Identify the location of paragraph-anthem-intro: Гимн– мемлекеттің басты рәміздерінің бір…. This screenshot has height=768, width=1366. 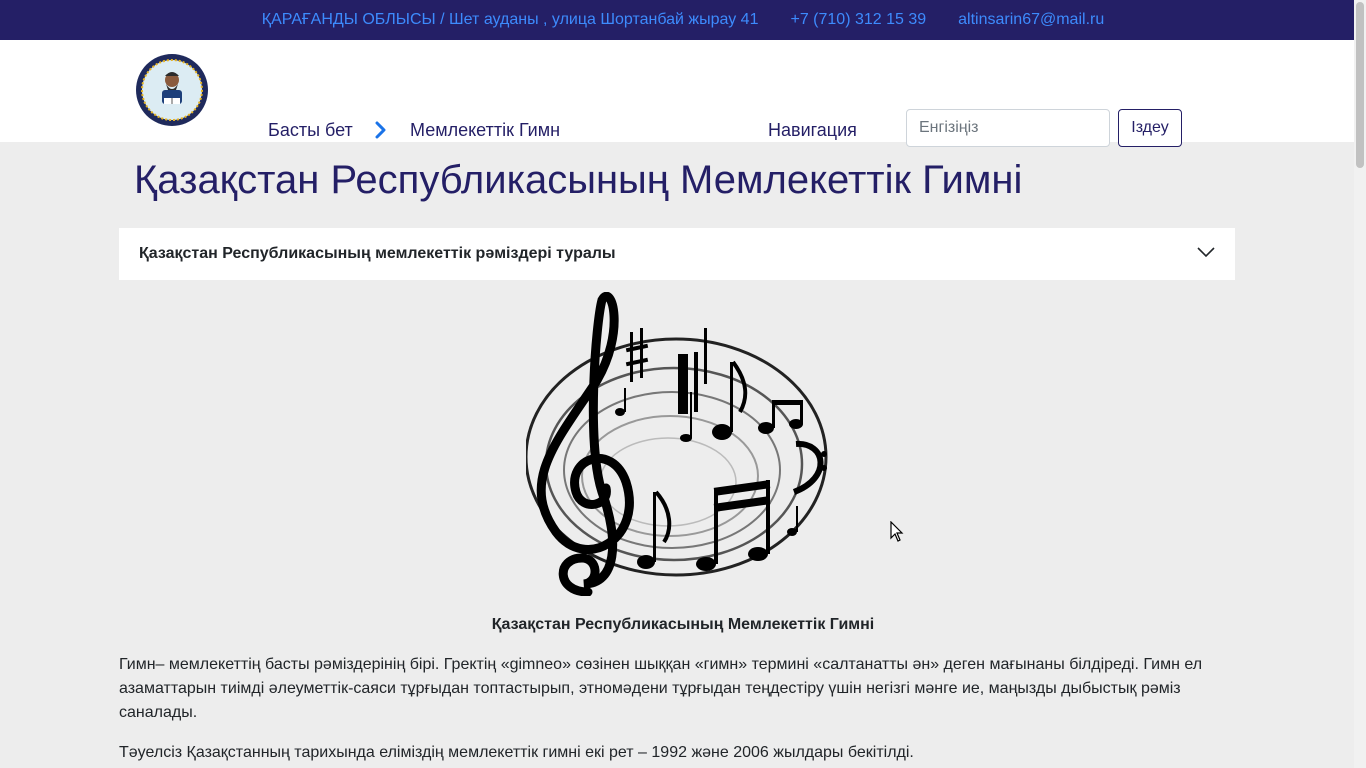
(661, 688).